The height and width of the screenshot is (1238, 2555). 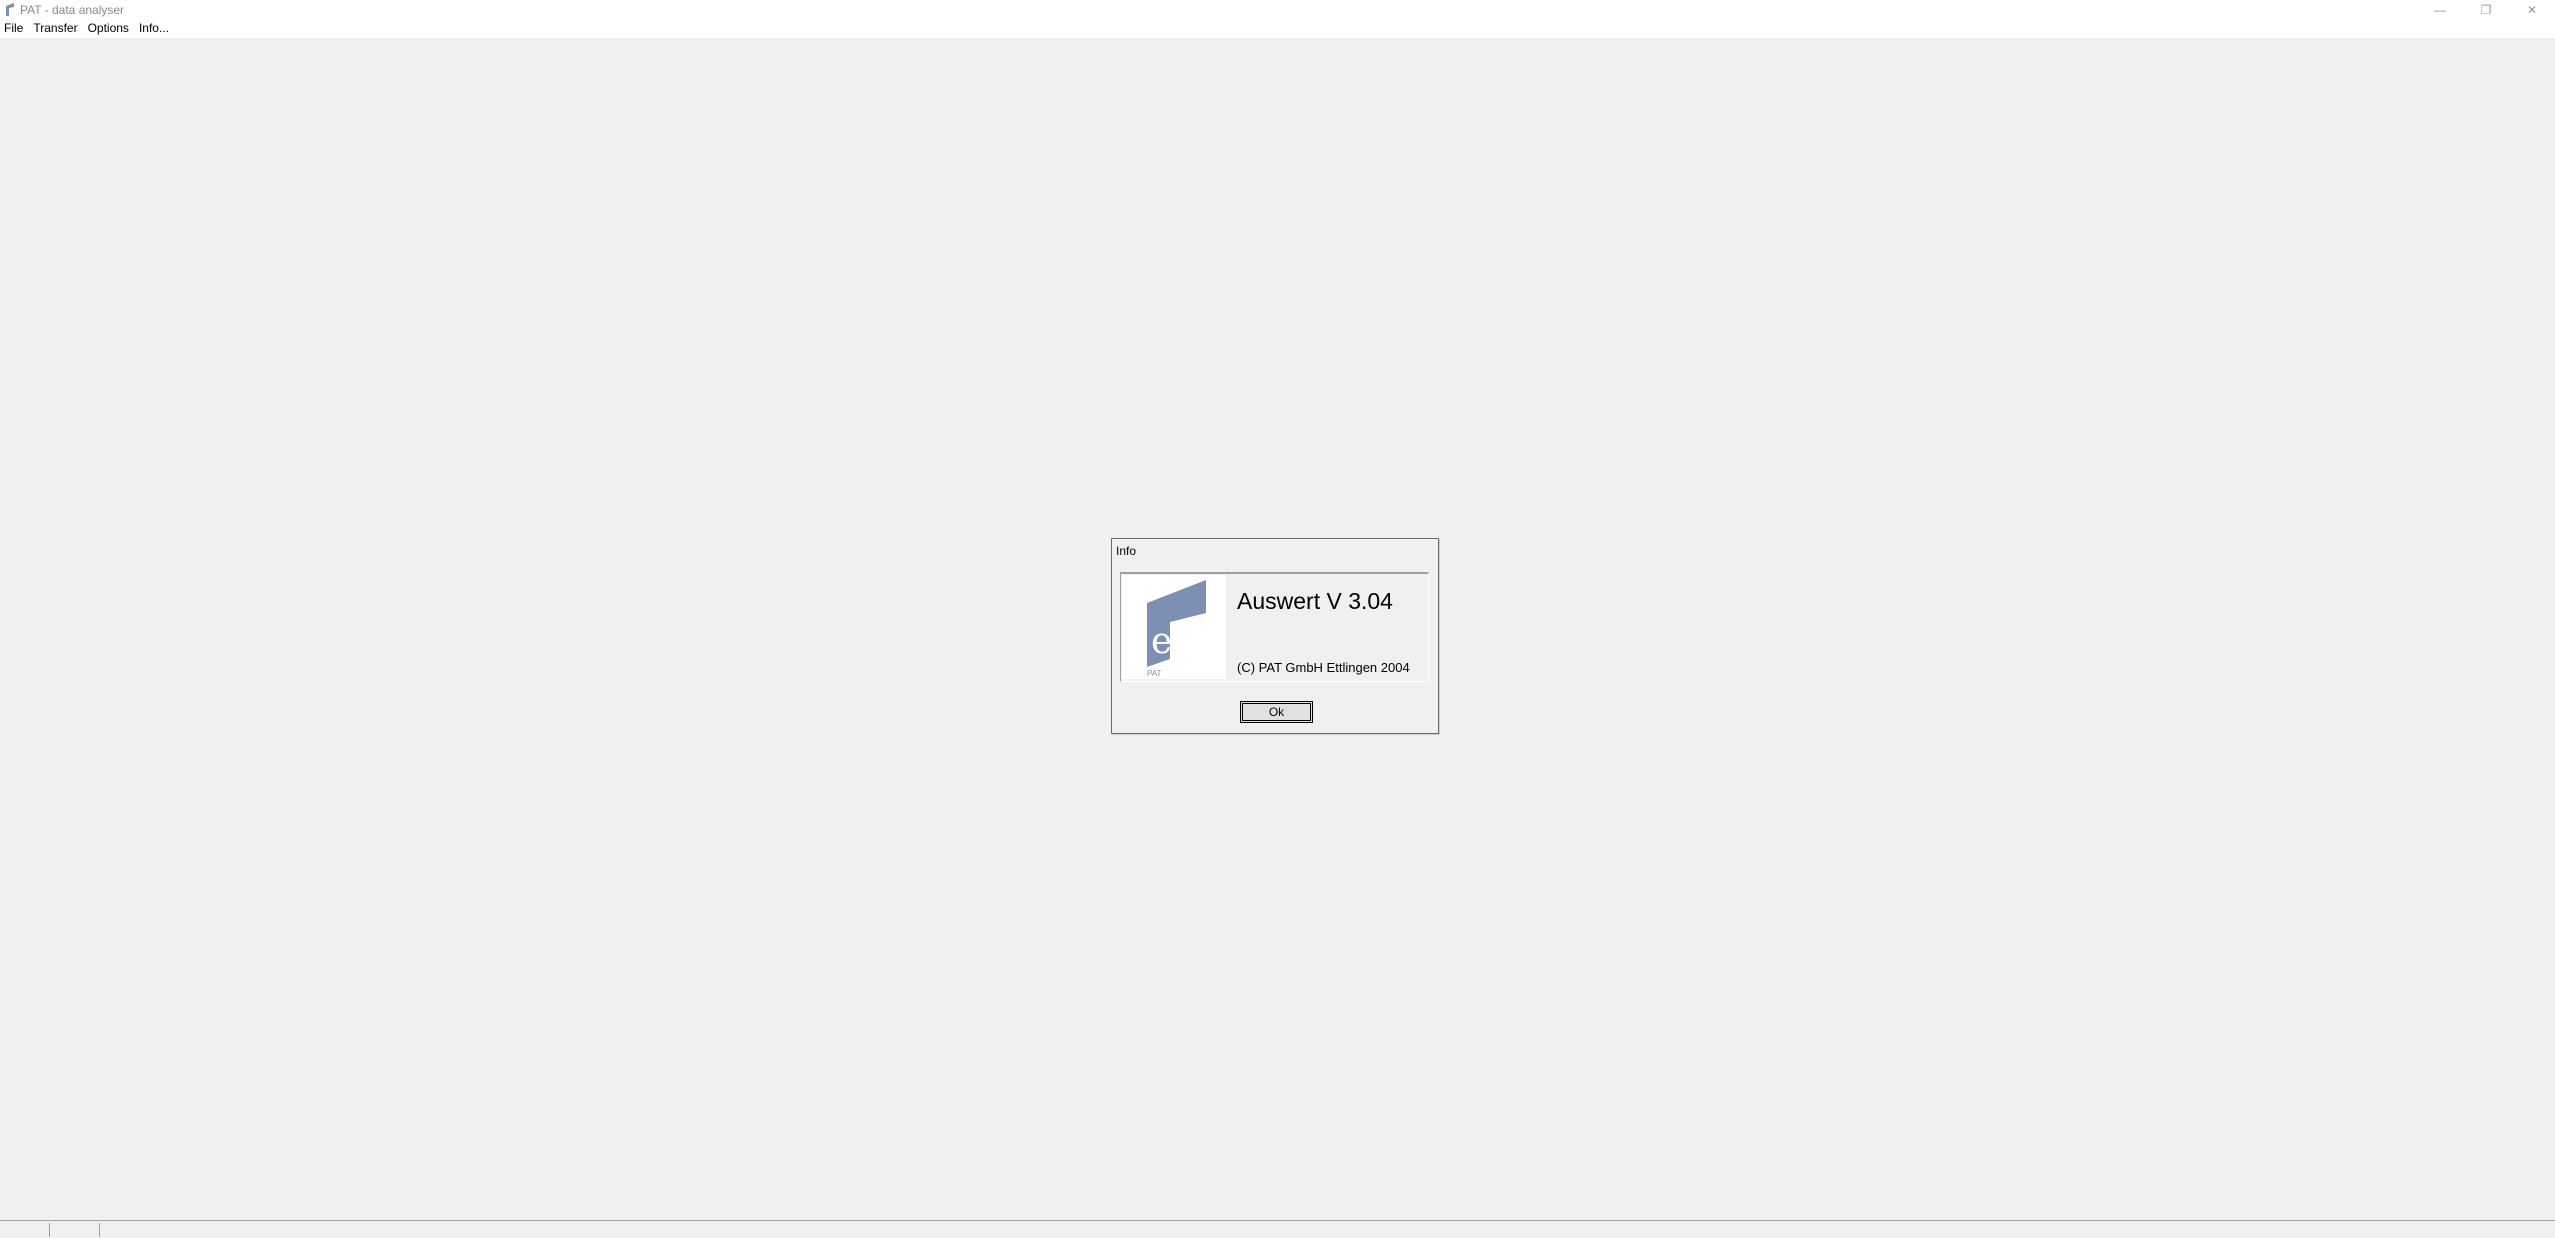 I want to click on minimize-button: —, so click(x=2440, y=9).